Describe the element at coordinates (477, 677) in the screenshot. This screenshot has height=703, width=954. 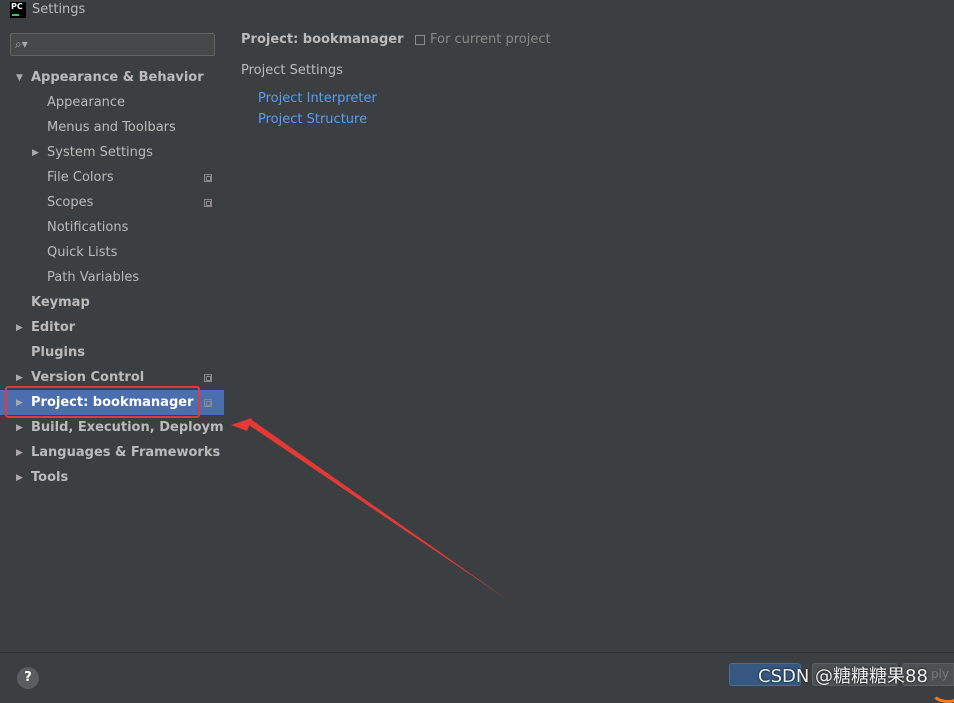
I see `dialog-footer: ? ply CSDN @糖糖糖果88` at that location.